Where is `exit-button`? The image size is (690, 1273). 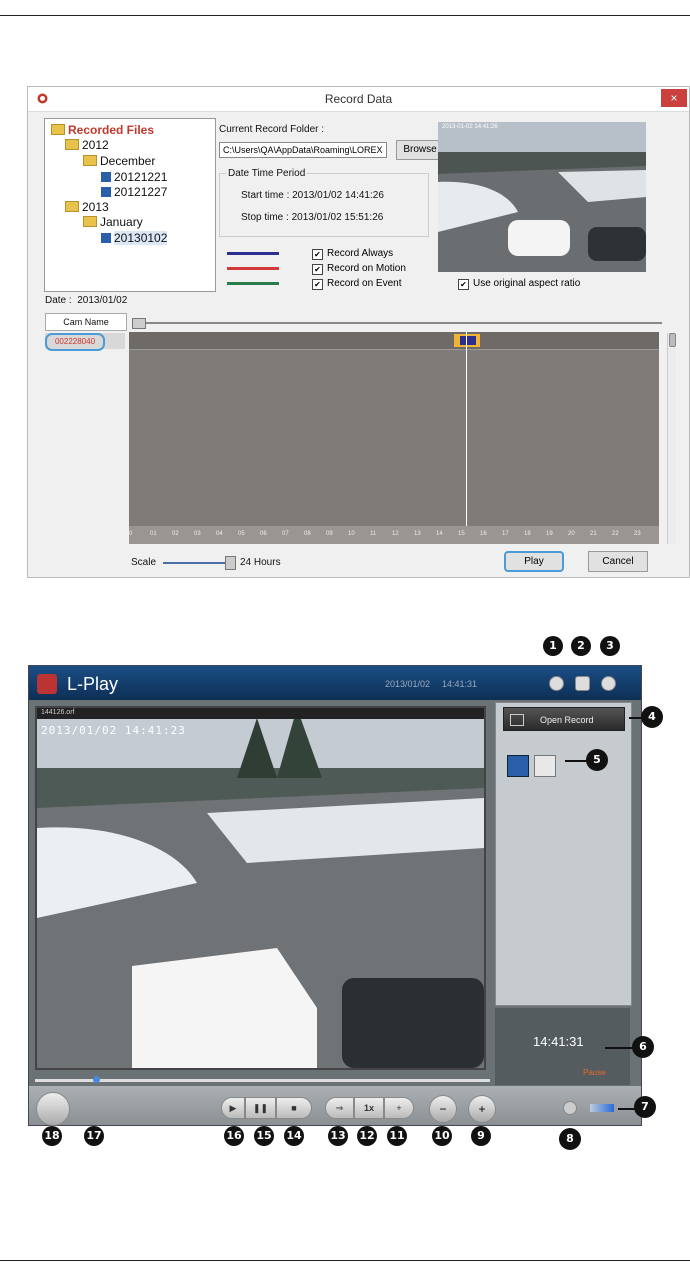
exit-button is located at coordinates (608, 683).